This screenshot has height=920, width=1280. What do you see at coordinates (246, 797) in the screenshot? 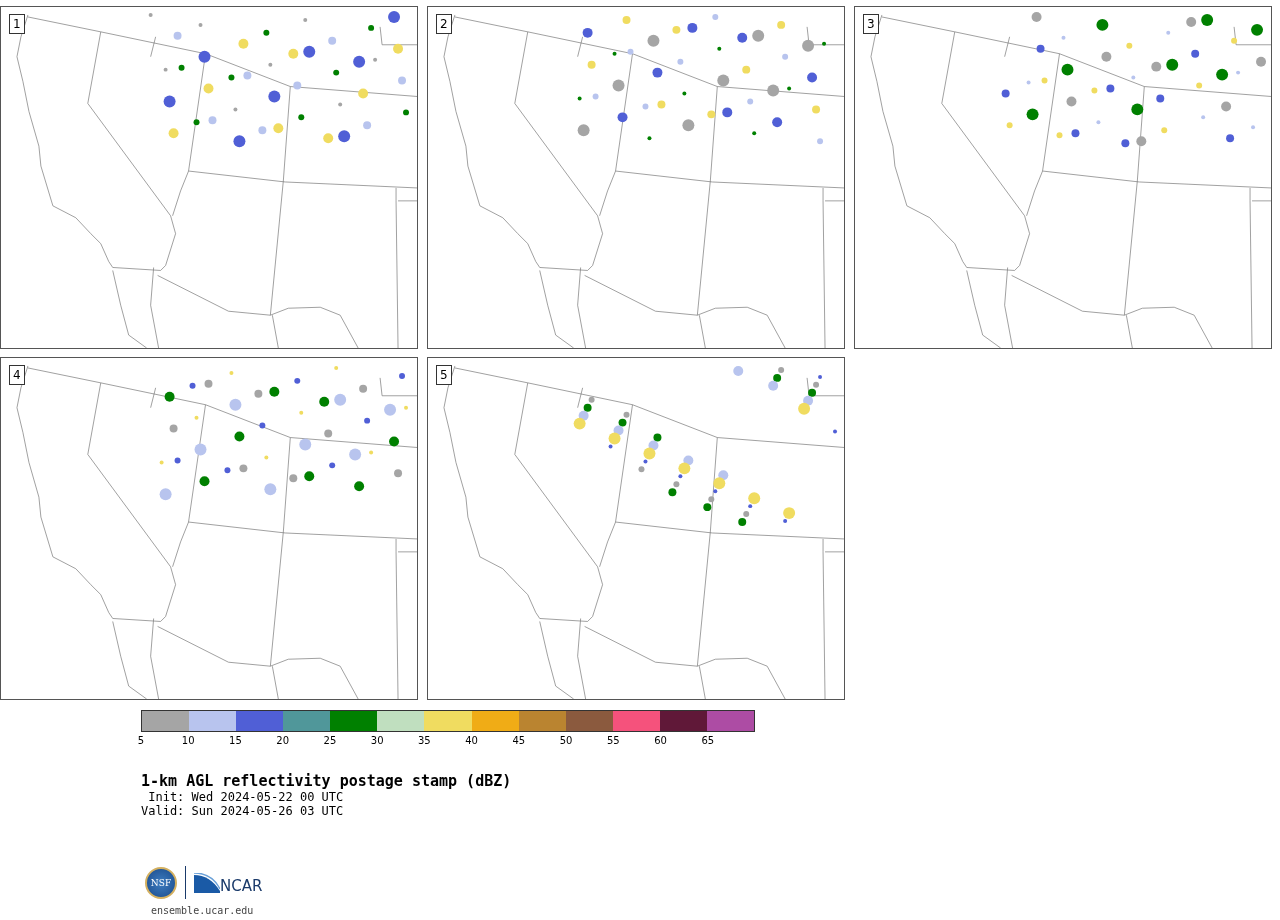
I see `init-time: Init: Wed 2024-05-22 00 UTC` at bounding box center [246, 797].